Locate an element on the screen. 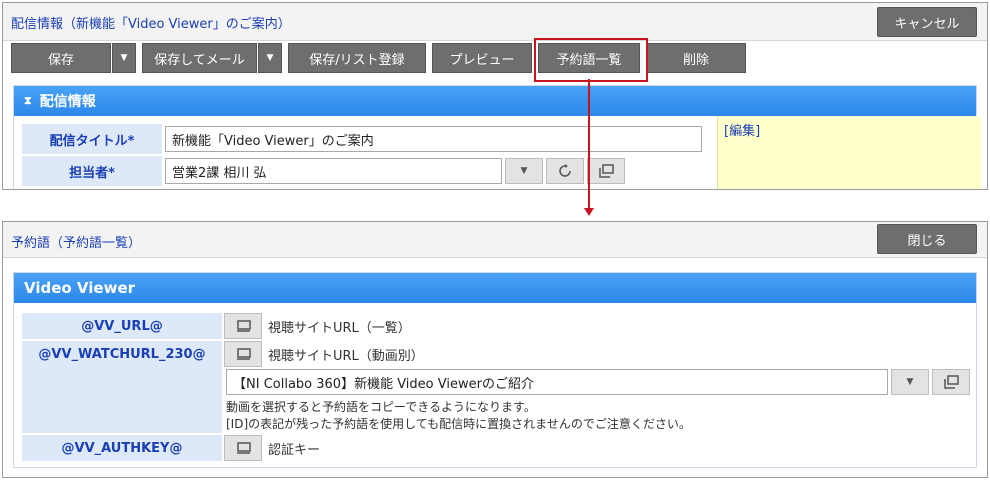 This screenshot has width=990, height=481. video-picker-button is located at coordinates (951, 382).